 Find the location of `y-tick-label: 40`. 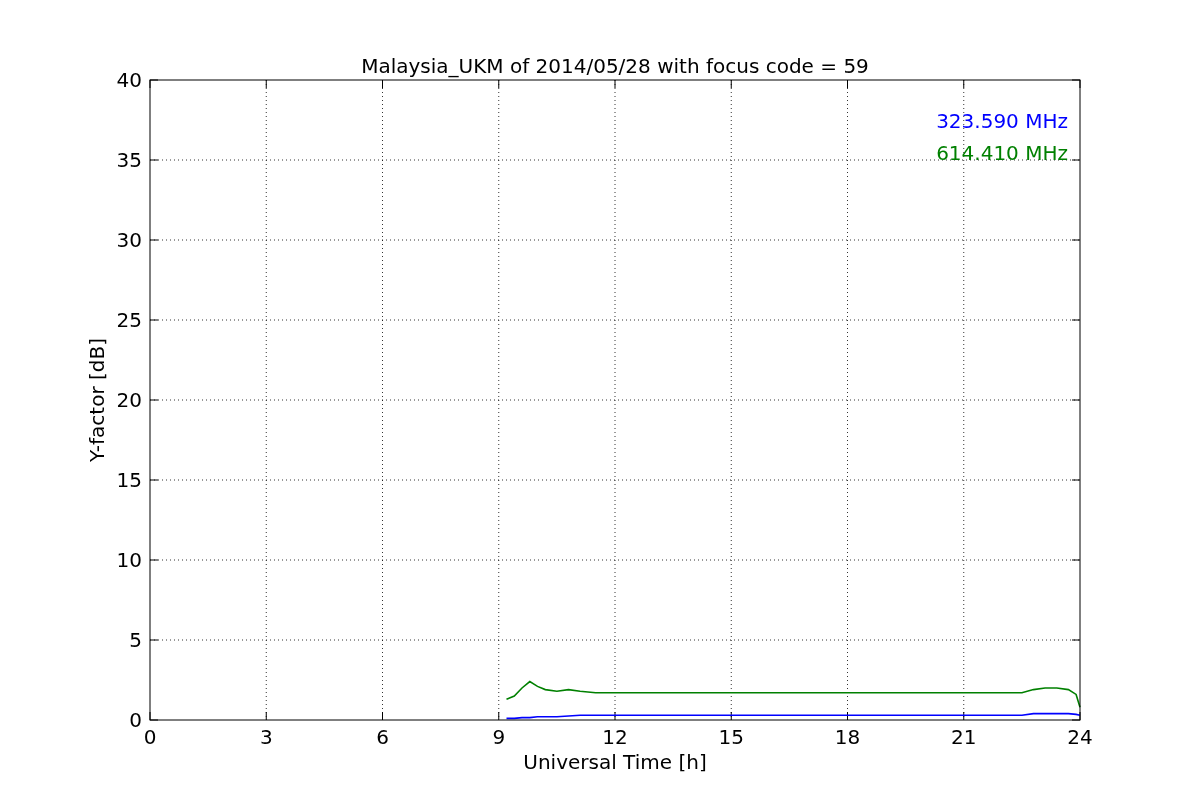

y-tick-label: 40 is located at coordinates (129, 80).